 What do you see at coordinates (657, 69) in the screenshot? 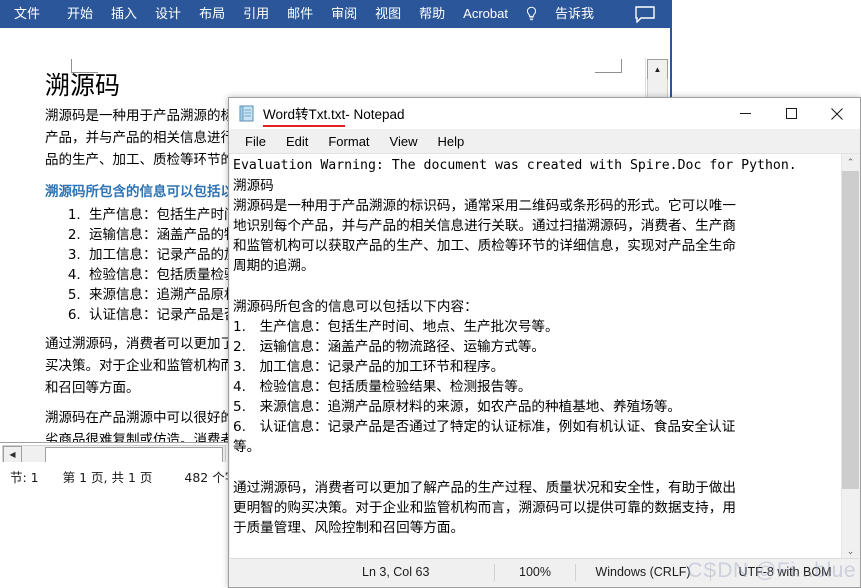
I see `scroll-up-arrow-icon: ▲` at bounding box center [657, 69].